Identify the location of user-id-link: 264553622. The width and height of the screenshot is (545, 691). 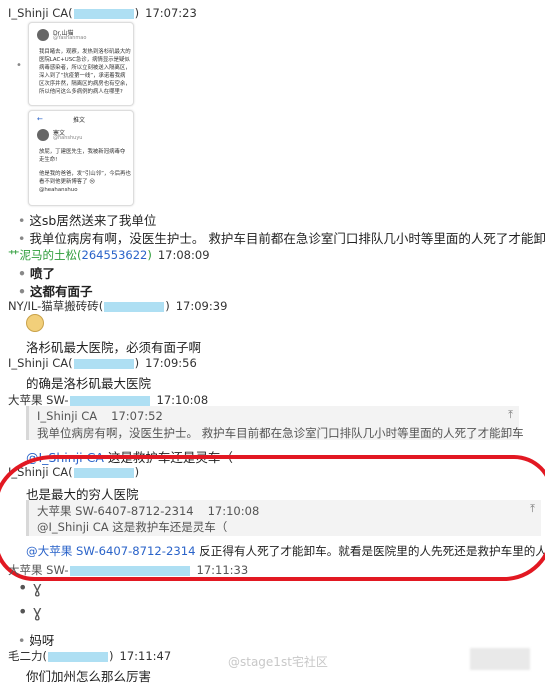
(115, 255).